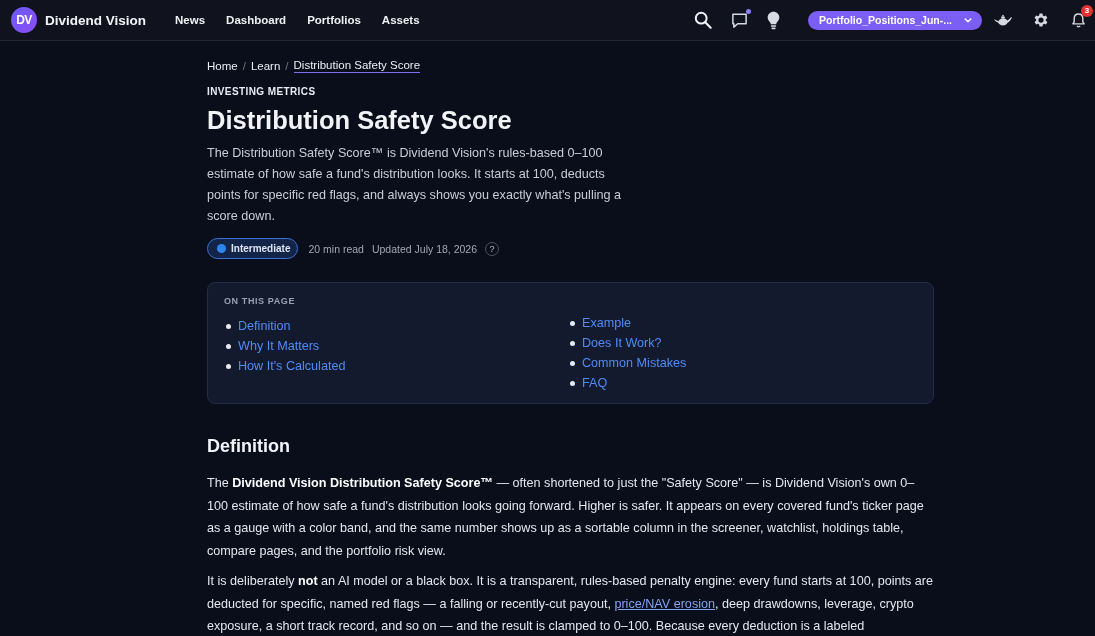  Describe the element at coordinates (1041, 20) in the screenshot. I see `settings-icon` at that location.